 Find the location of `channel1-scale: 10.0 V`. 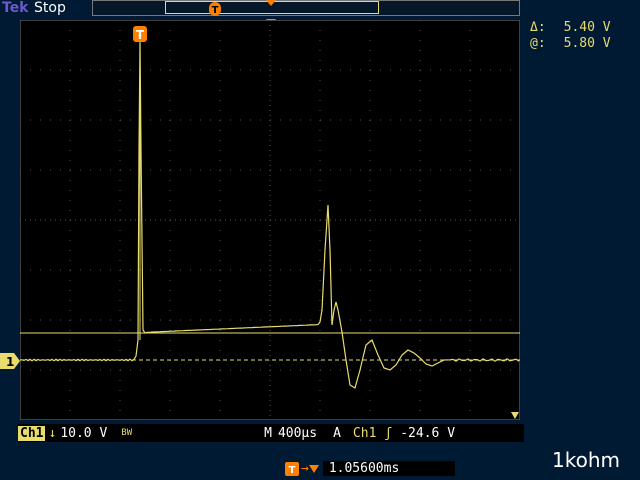

channel1-scale: 10.0 V is located at coordinates (84, 433).